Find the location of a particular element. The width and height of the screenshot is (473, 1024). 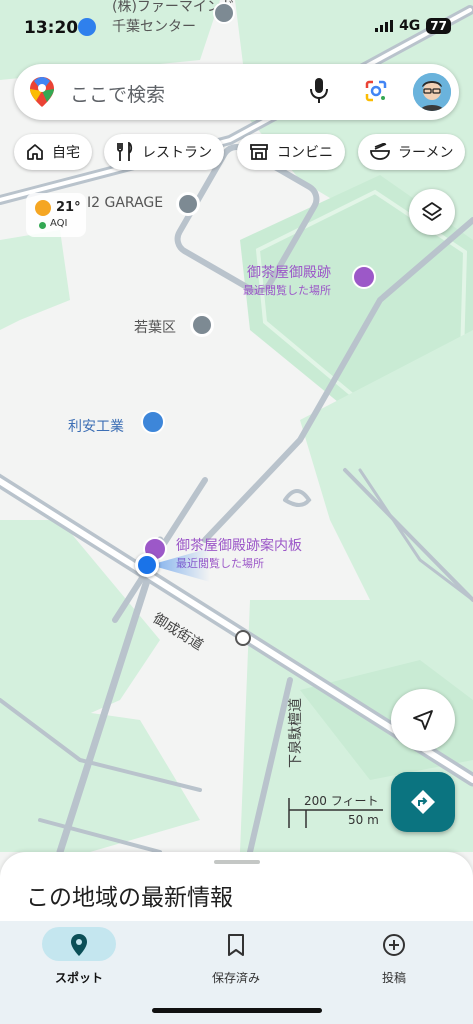

navigation-arrow-icon is located at coordinates (423, 720).